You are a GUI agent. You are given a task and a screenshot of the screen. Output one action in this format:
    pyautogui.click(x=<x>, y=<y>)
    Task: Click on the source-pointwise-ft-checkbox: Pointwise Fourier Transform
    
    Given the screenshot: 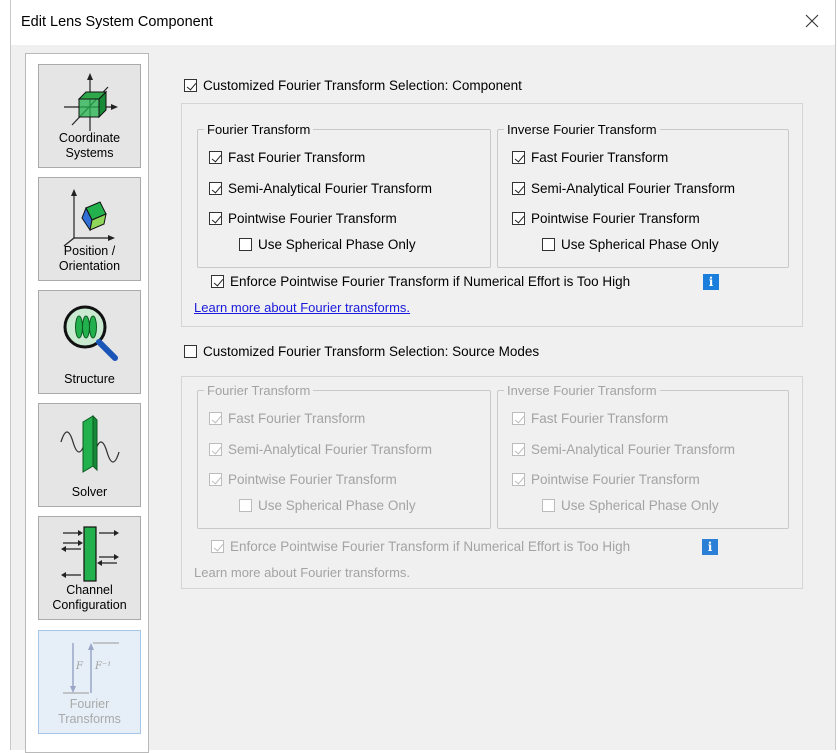 What is the action you would take?
    pyautogui.click(x=303, y=479)
    